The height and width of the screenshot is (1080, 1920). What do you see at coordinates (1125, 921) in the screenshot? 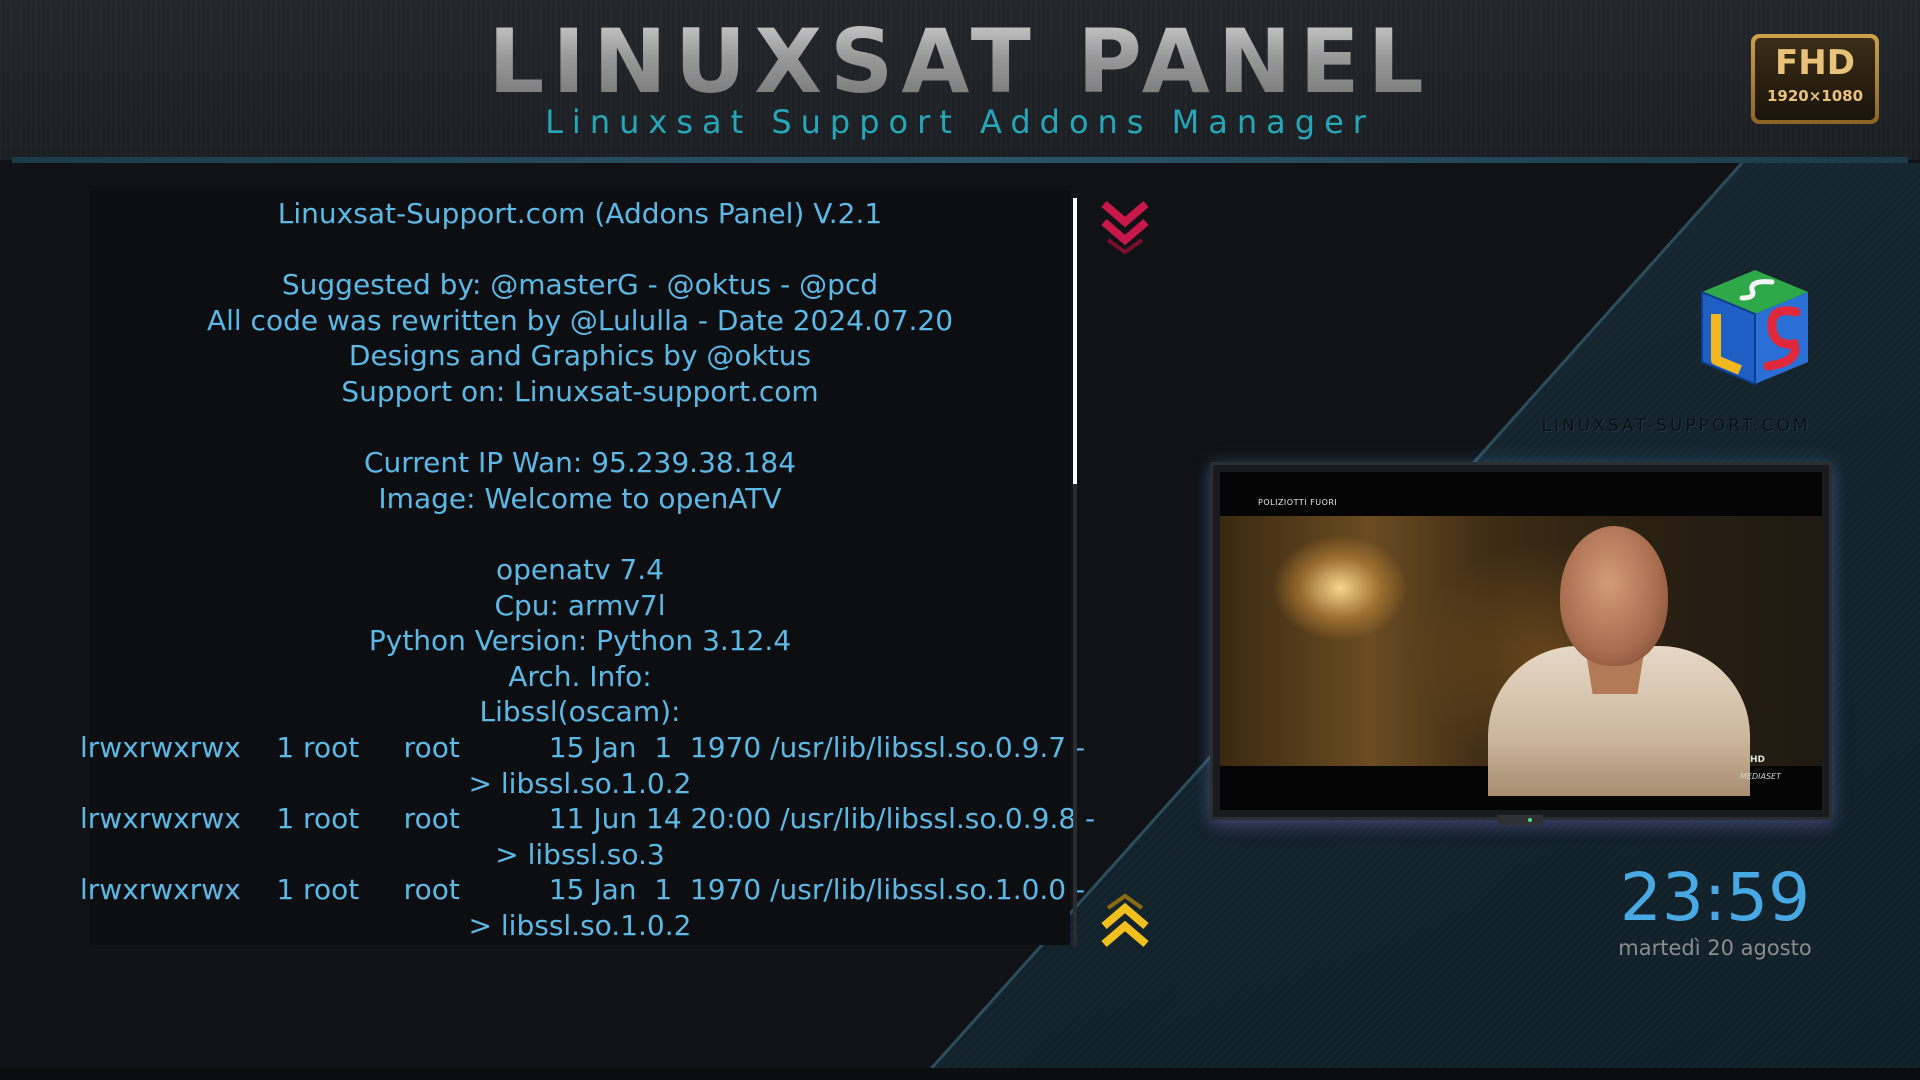
I see `double-chevron-up-icon` at bounding box center [1125, 921].